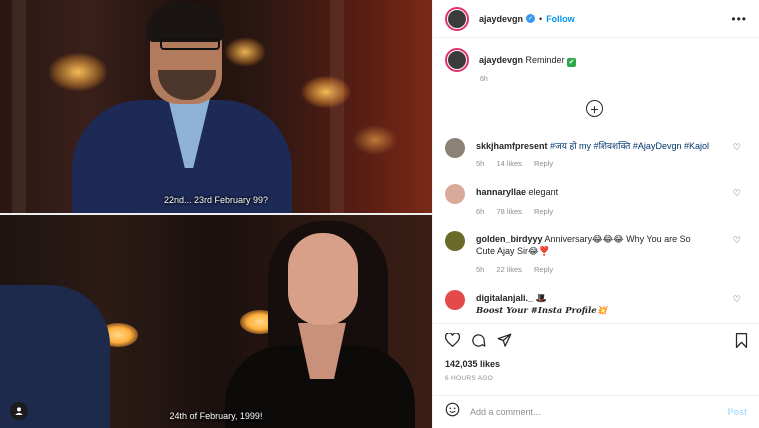 The width and height of the screenshot is (759, 428). I want to click on comment-meta: 6h 78 likes Reply, so click(519, 211).